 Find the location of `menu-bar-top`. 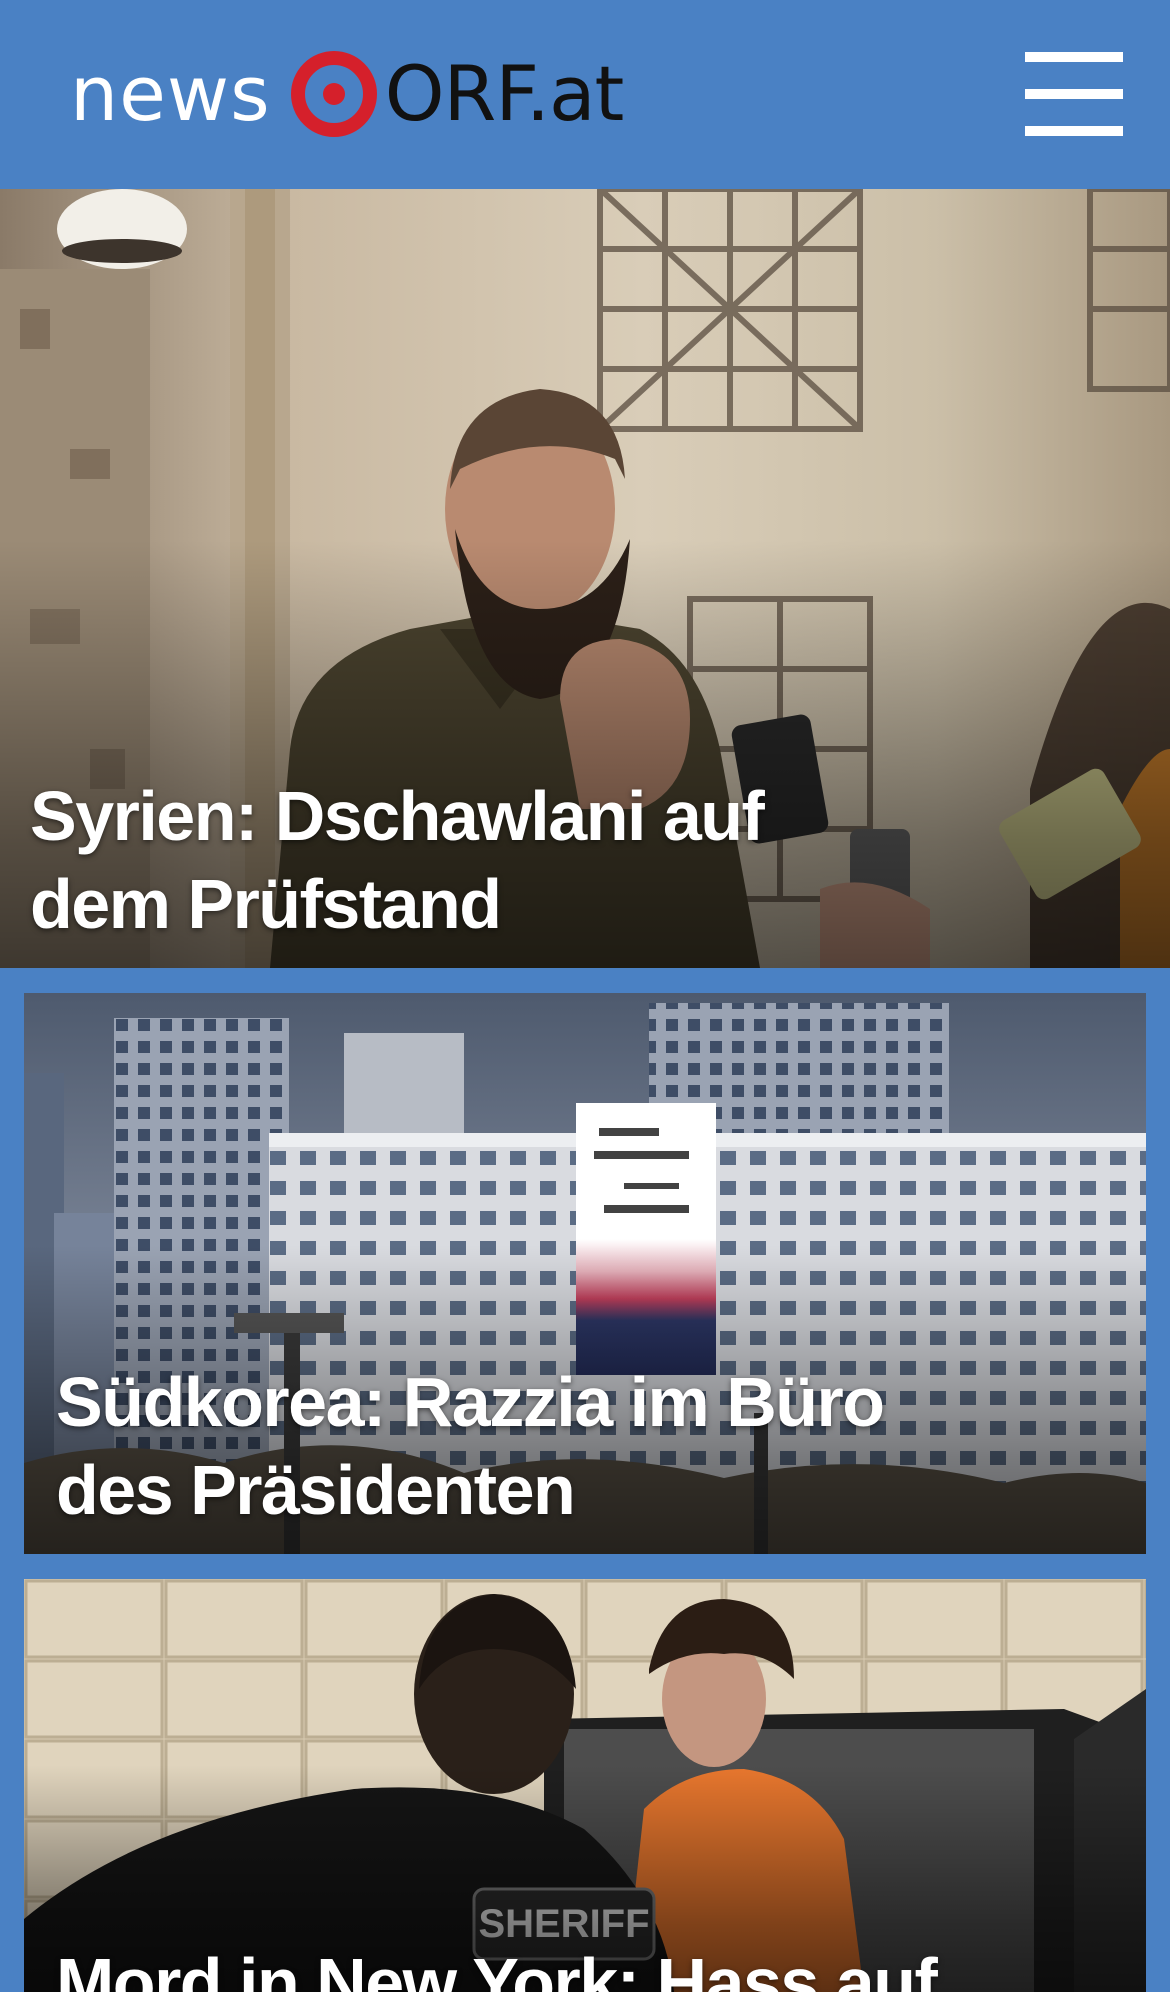

menu-bar-top is located at coordinates (1074, 57).